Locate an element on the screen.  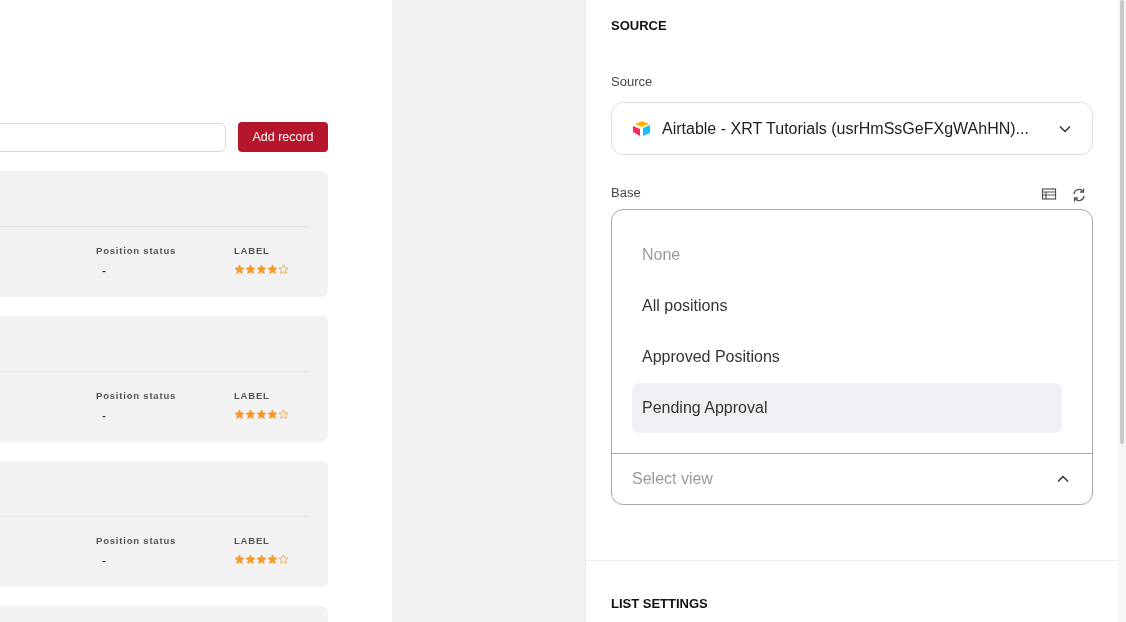
cube-logo-icon is located at coordinates (642, 128).